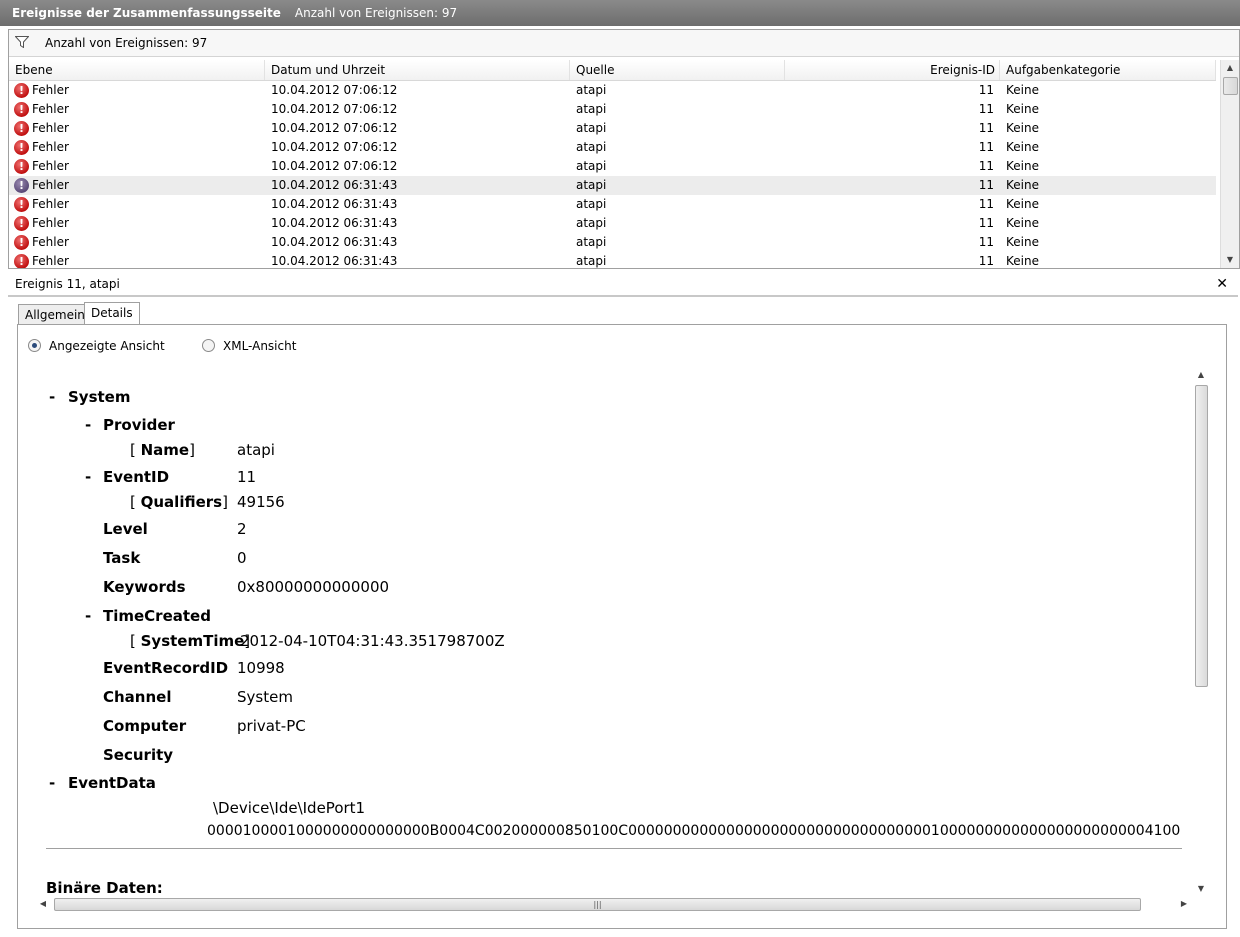 This screenshot has height=937, width=1240. Describe the element at coordinates (261, 668) in the screenshot. I see `value-eventrecordid: 10998` at that location.